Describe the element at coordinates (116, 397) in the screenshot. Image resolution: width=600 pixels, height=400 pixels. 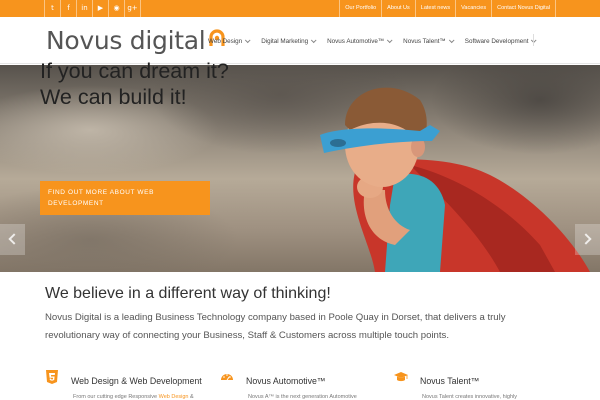
I see `feature-desc-text: From our cutting edge Responsive` at that location.